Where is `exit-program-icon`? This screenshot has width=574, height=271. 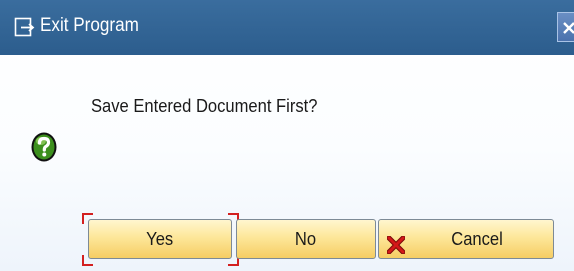 exit-program-icon is located at coordinates (24, 27).